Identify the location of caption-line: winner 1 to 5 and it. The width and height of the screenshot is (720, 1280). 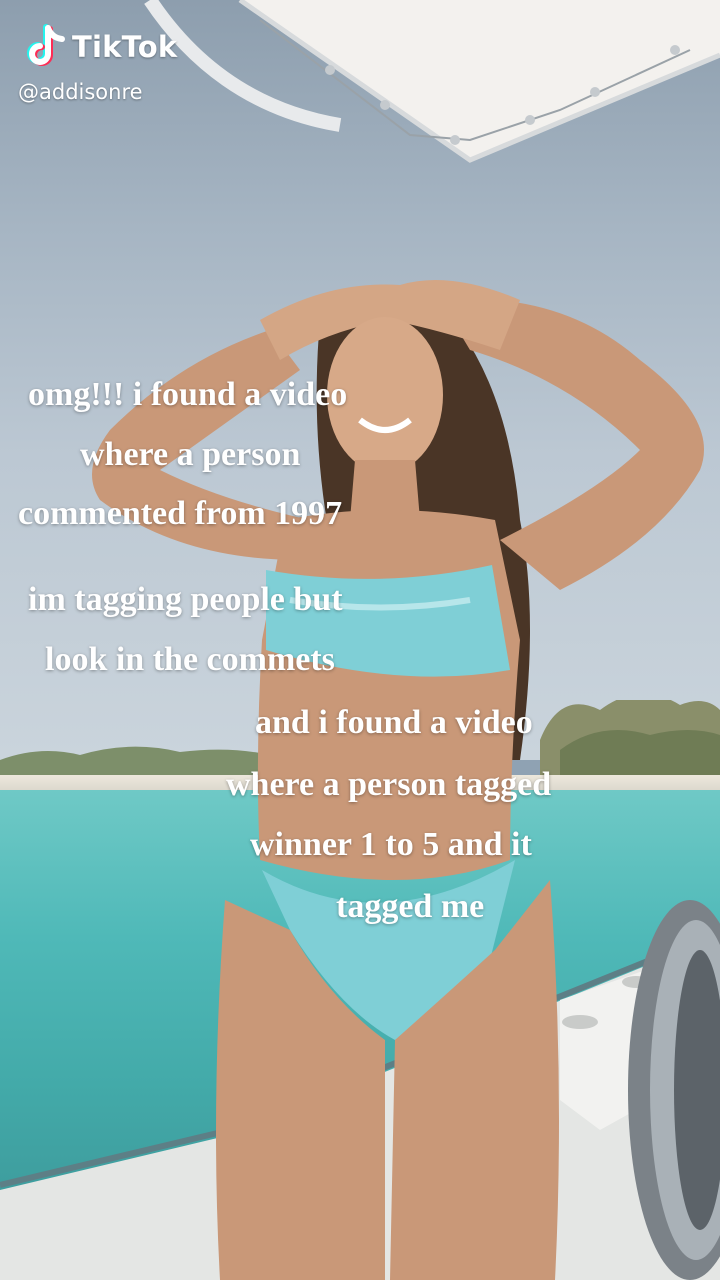
(391, 844).